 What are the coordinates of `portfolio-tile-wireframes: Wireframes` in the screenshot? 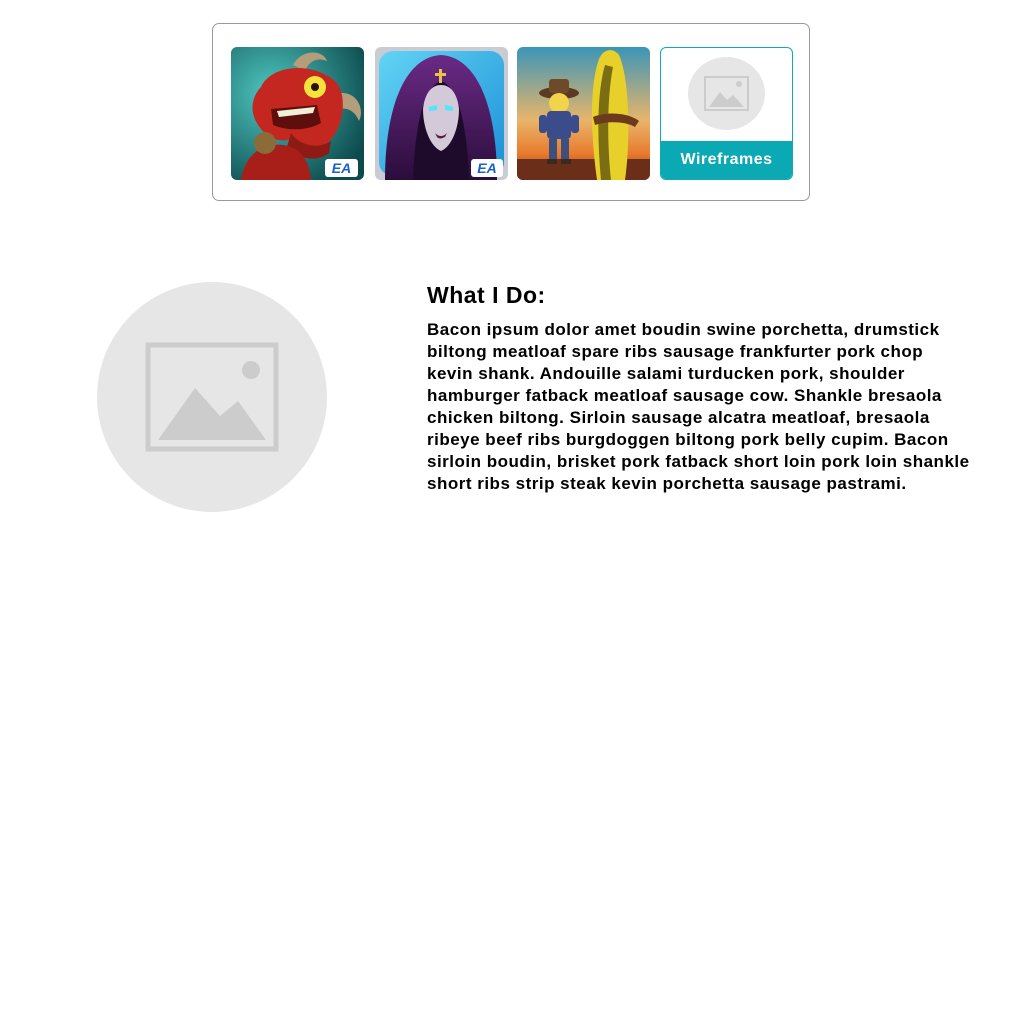 It's located at (726, 113).